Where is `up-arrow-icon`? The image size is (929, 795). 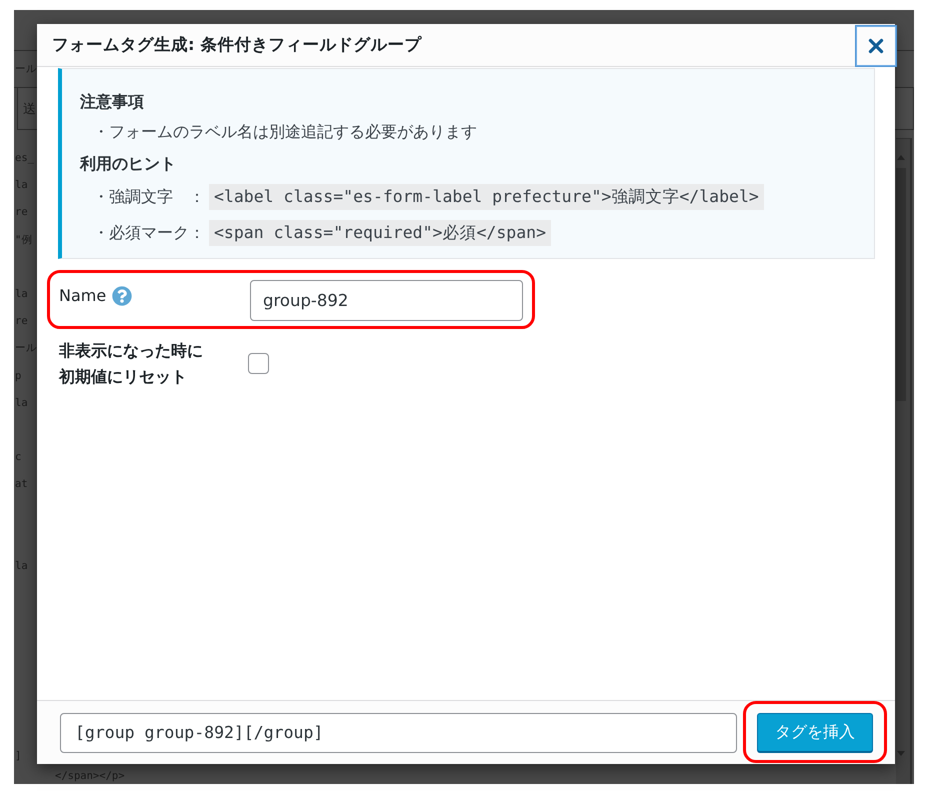 up-arrow-icon is located at coordinates (901, 157).